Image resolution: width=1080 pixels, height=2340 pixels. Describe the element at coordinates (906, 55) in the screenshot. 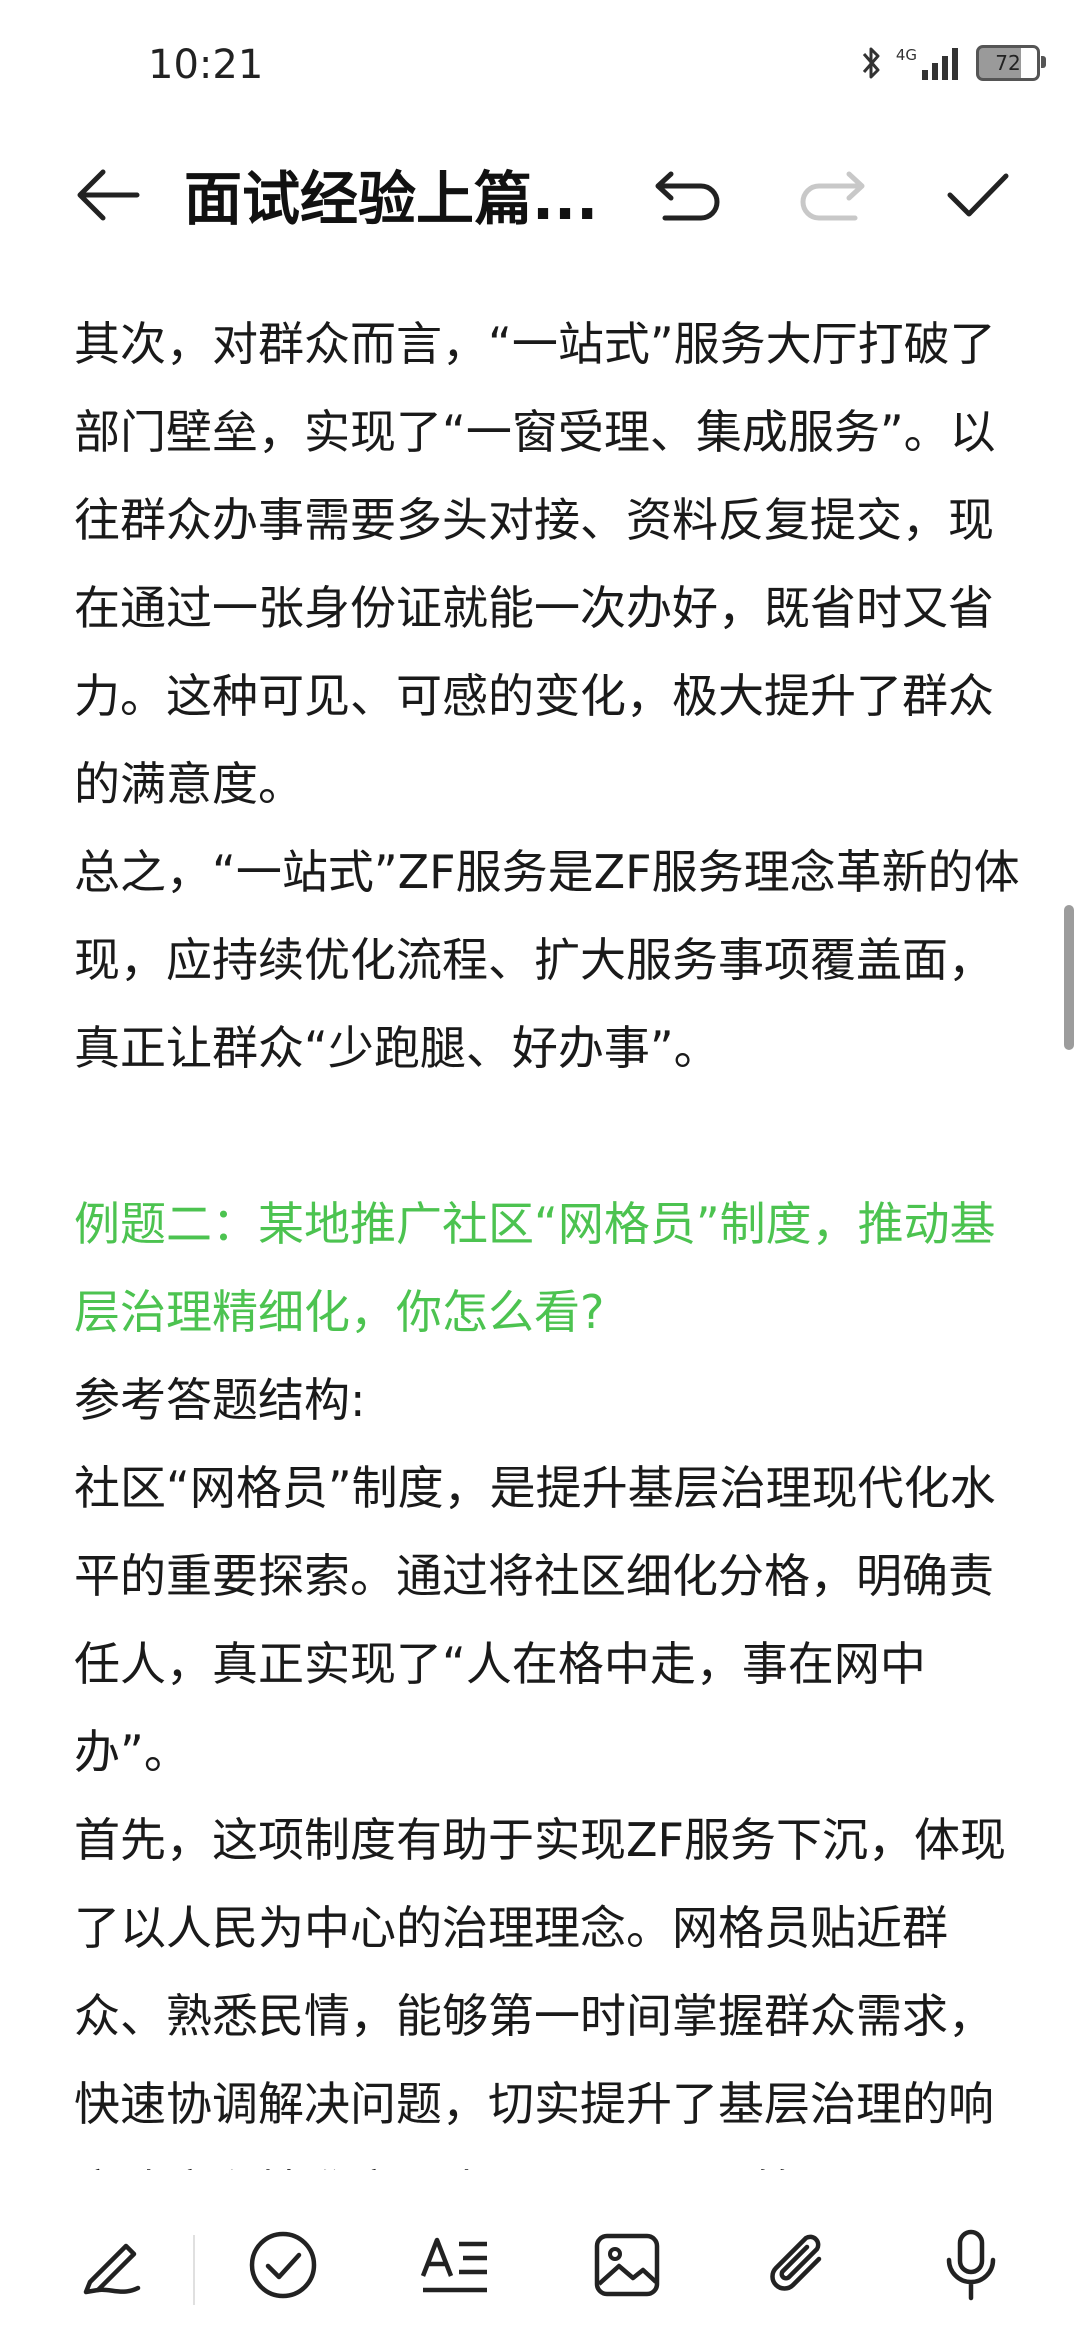

I see `network-type: 4G` at that location.